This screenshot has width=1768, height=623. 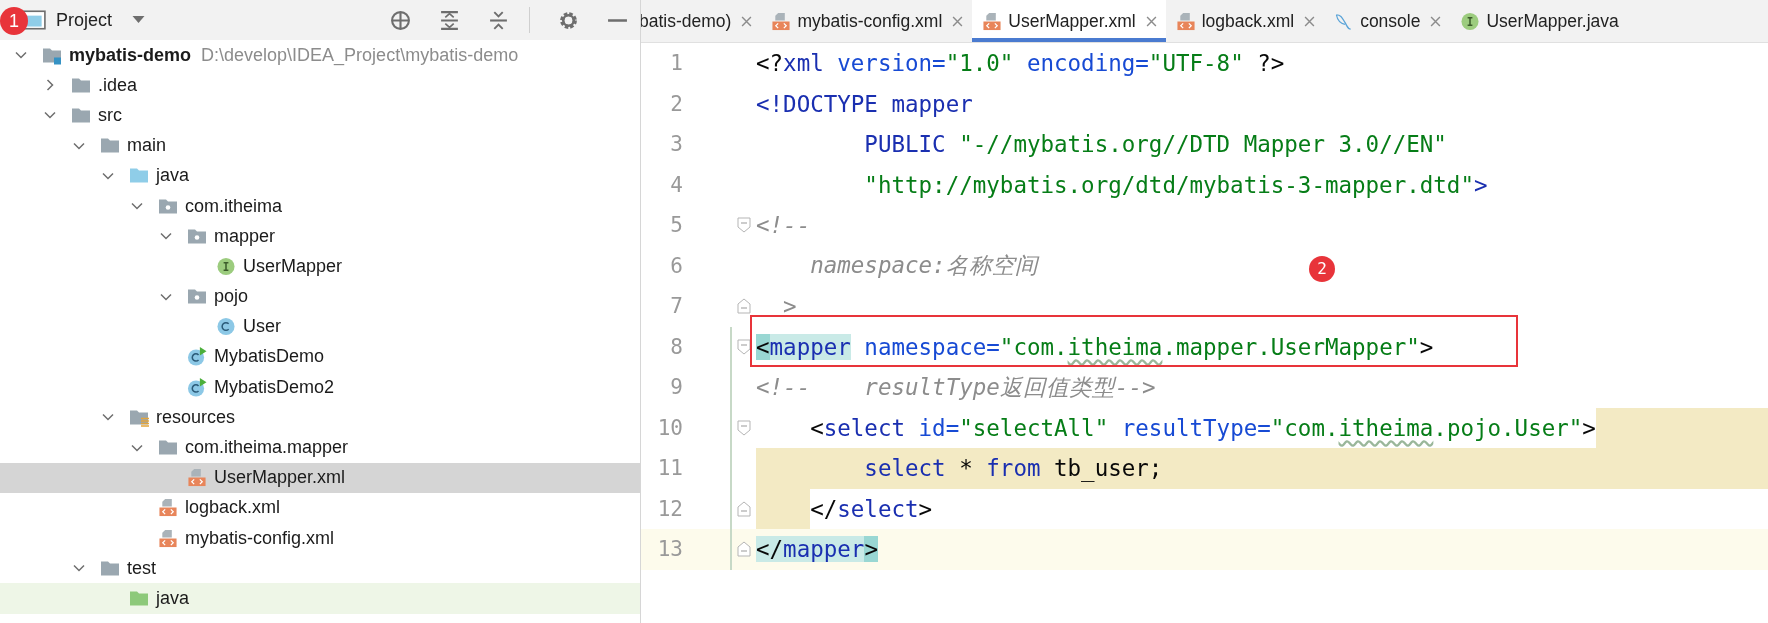 What do you see at coordinates (400, 20) in the screenshot?
I see `crosshair-icon` at bounding box center [400, 20].